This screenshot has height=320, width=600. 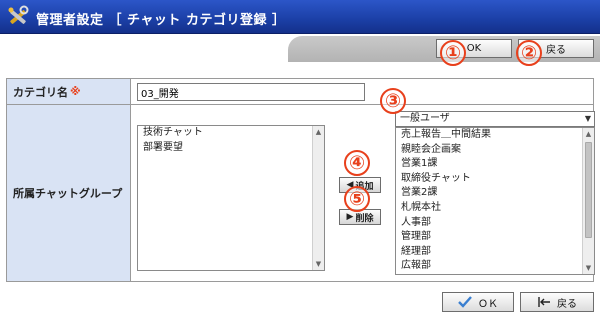 I want to click on marker-4: ④, so click(x=357, y=163).